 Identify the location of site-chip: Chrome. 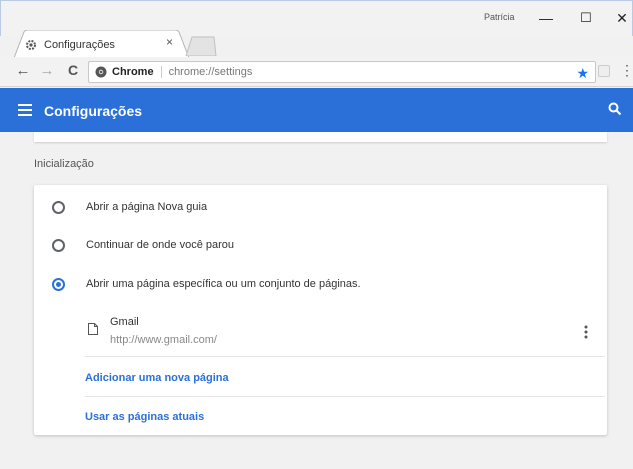
(121, 72).